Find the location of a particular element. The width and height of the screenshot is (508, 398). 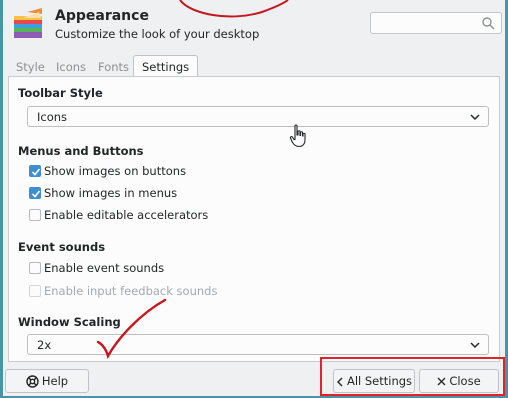

checkbox-label: Enable input feedback sounds is located at coordinates (131, 291).